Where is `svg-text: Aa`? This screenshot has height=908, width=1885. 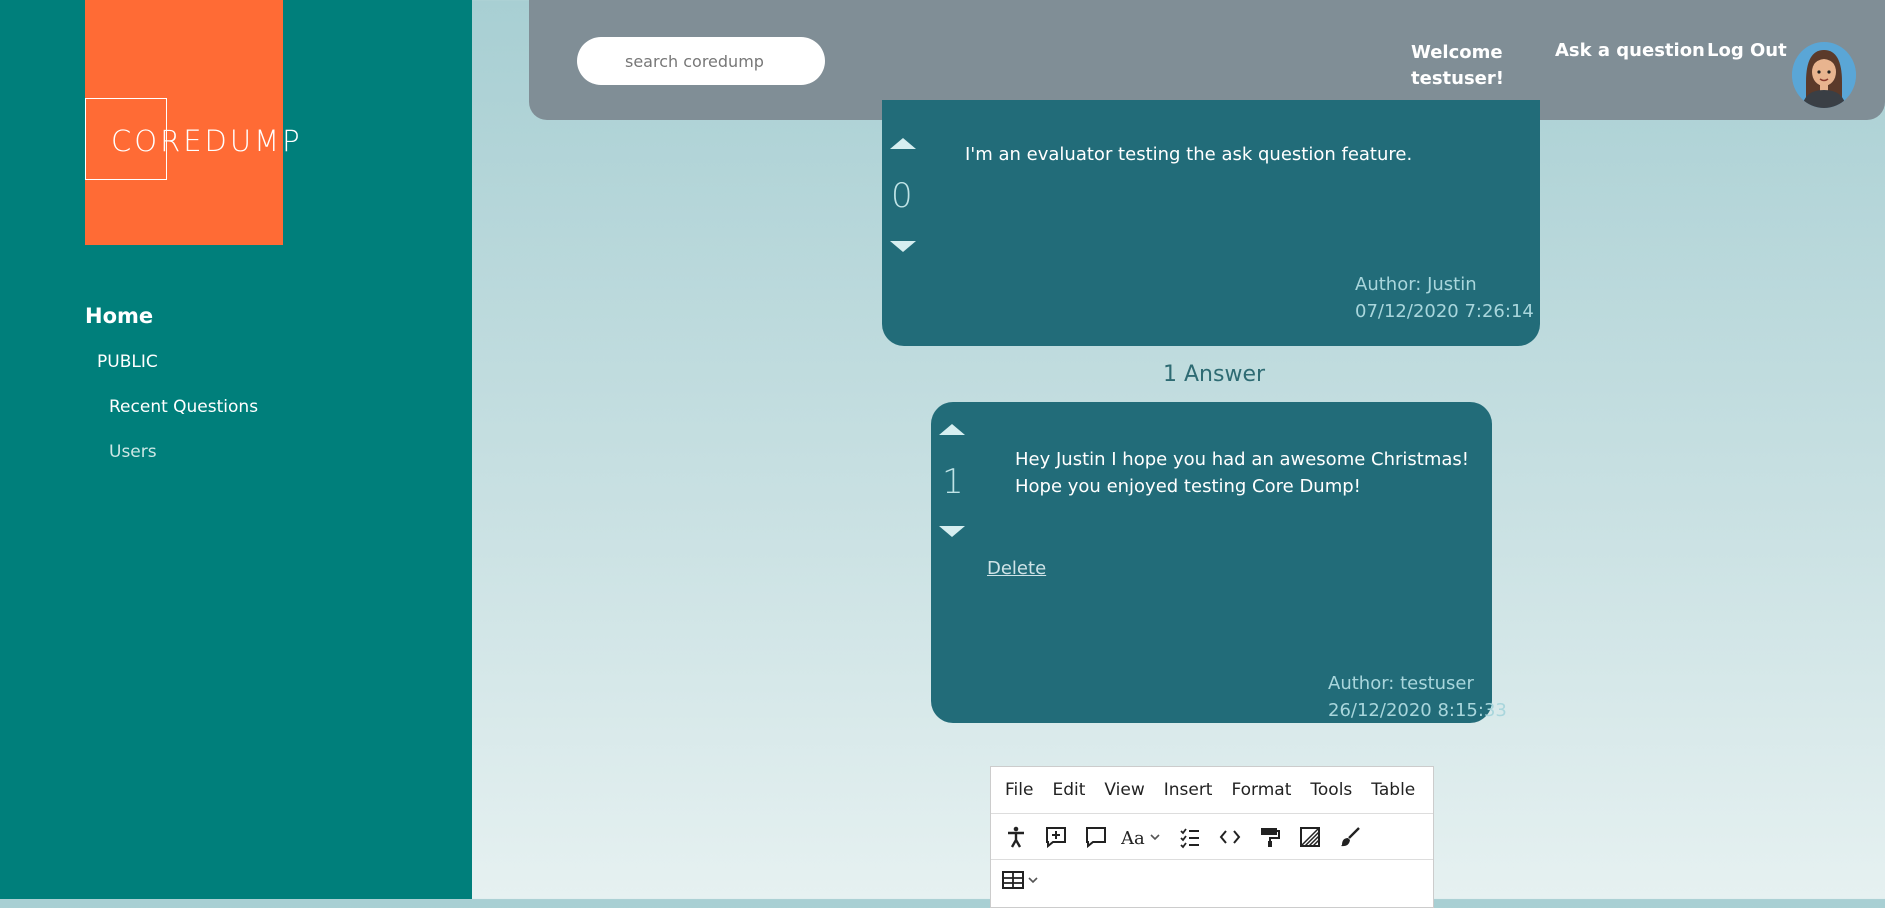 svg-text: Aa is located at coordinates (1133, 838).